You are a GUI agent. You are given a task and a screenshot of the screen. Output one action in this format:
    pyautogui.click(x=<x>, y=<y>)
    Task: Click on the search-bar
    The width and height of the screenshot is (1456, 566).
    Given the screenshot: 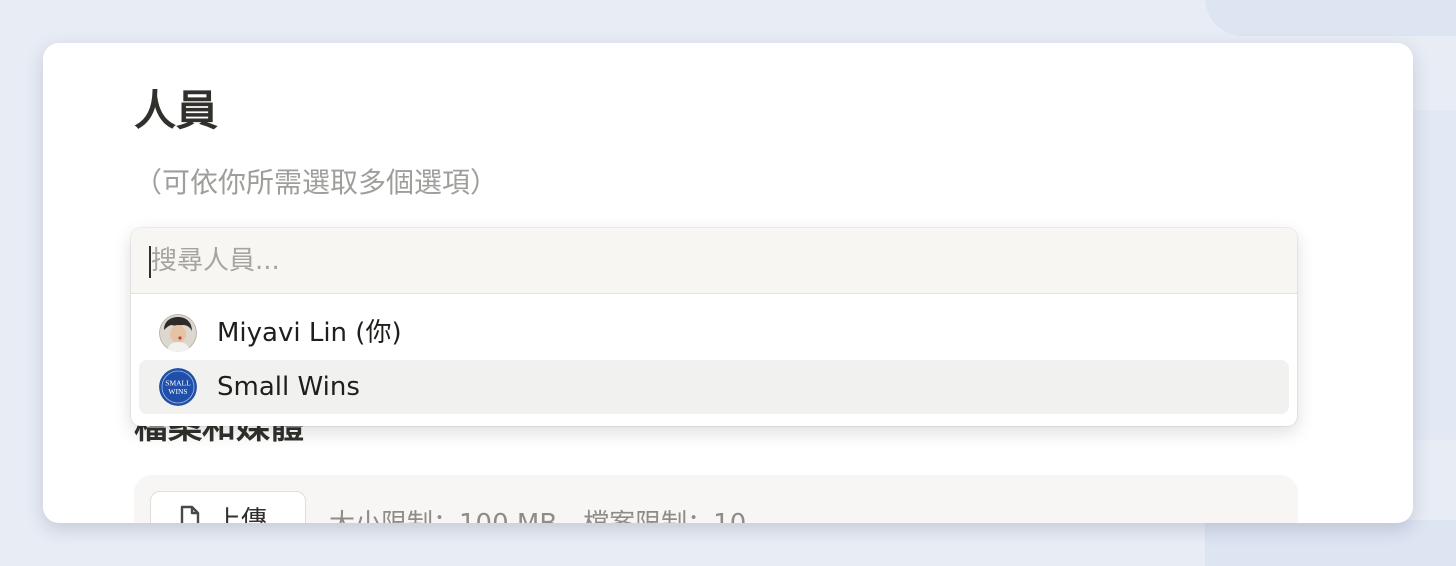 What is the action you would take?
    pyautogui.click(x=714, y=261)
    